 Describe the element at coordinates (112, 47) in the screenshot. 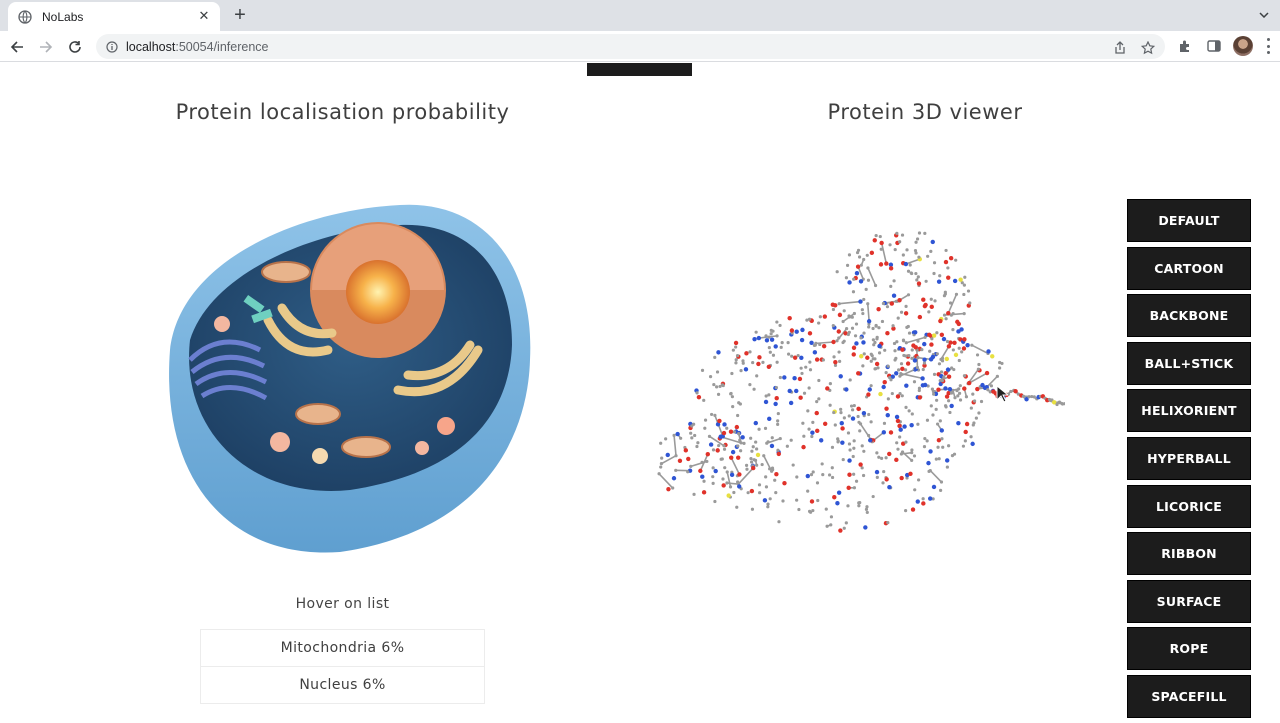

I see `info-icon` at that location.